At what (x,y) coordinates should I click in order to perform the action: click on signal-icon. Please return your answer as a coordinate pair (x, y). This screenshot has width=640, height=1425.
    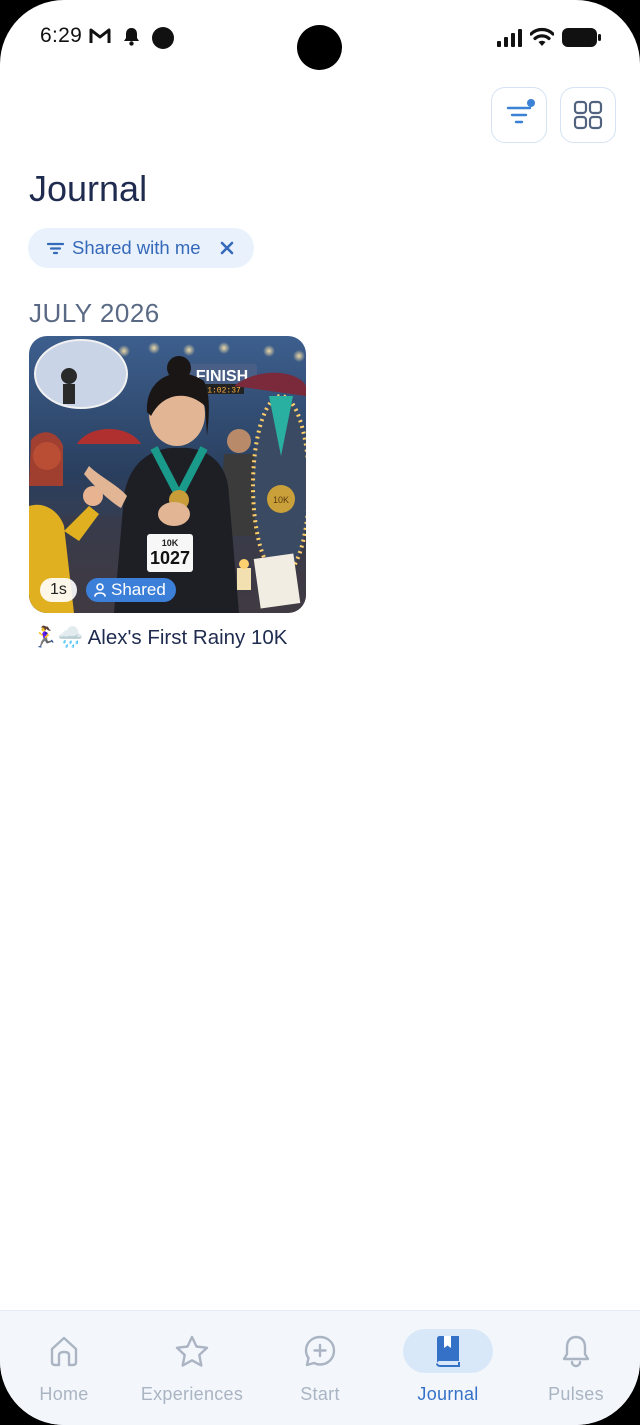
    Looking at the image, I should click on (509, 38).